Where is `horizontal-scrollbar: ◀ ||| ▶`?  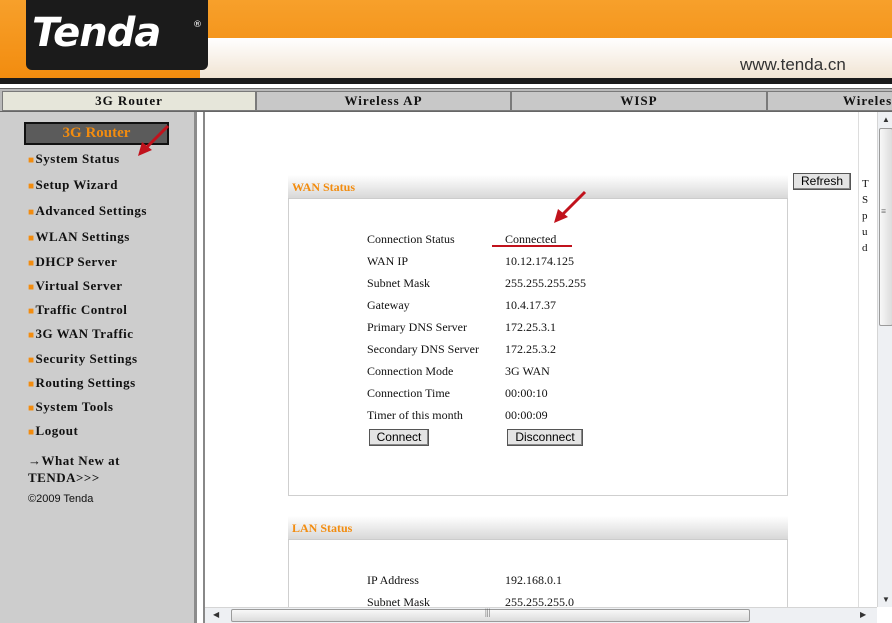 horizontal-scrollbar: ◀ ||| ▶ is located at coordinates (541, 615).